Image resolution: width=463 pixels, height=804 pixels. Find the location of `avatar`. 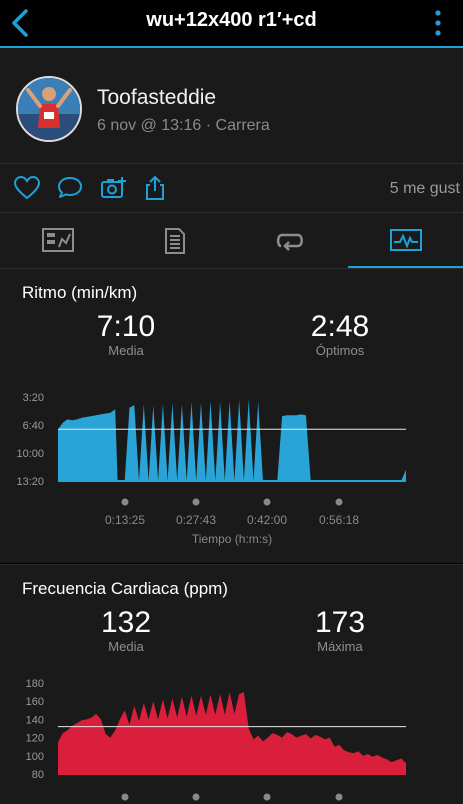

avatar is located at coordinates (49, 109).